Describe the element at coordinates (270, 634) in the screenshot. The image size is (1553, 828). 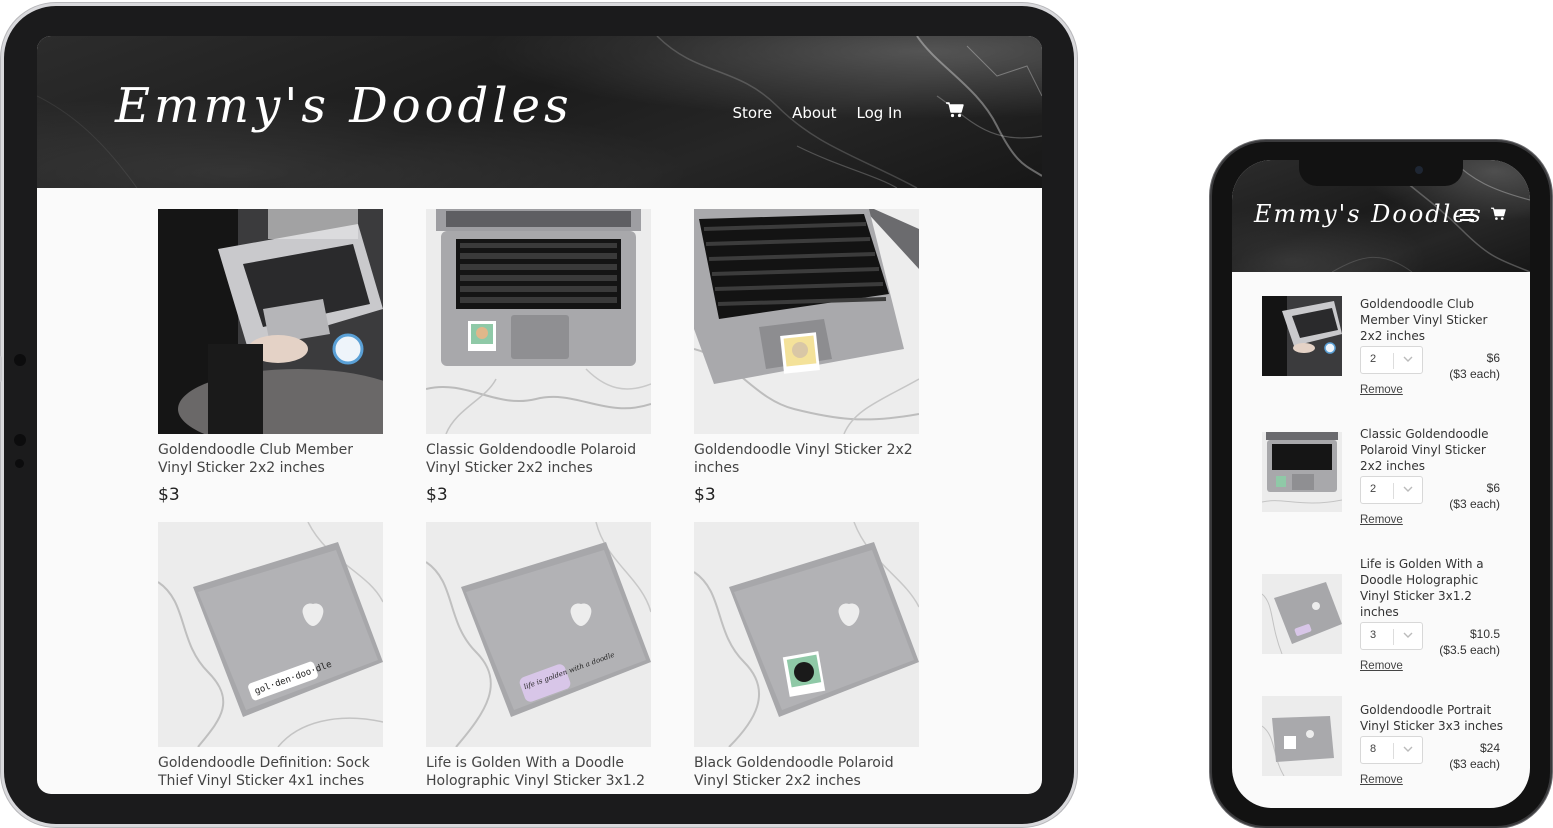
I see `product-image: gol·den·doo·dle` at that location.